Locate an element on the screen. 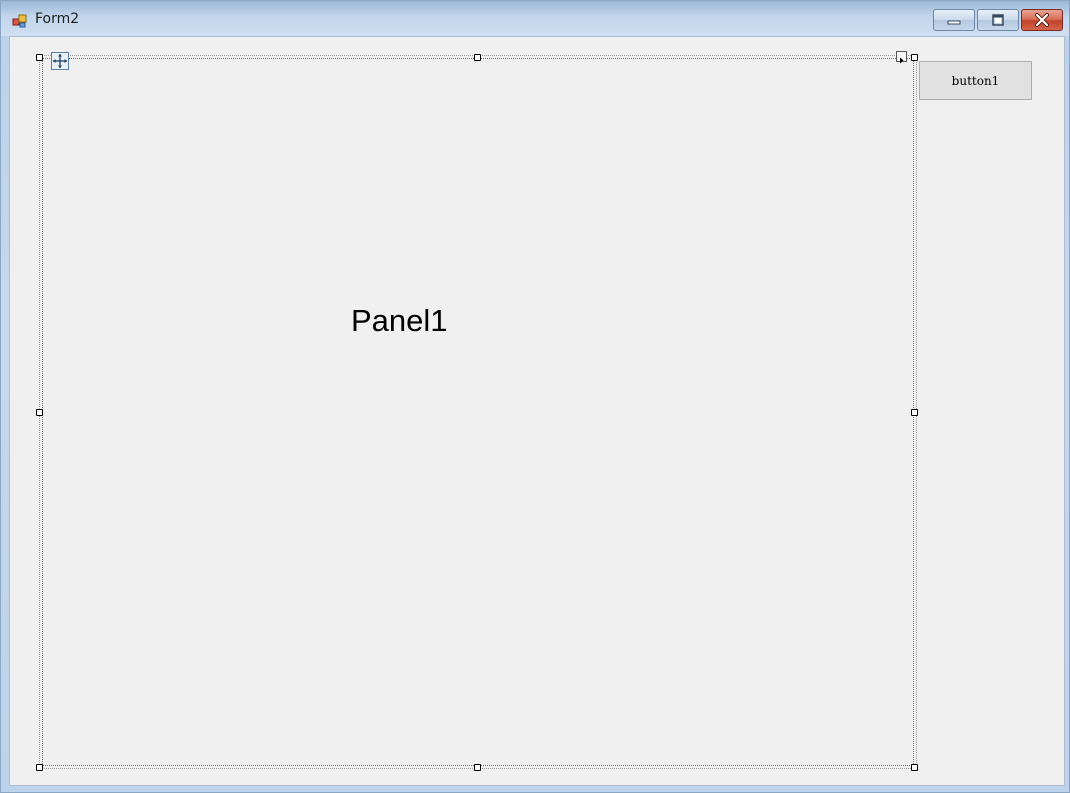 The height and width of the screenshot is (793, 1070). title-bar: Form2 is located at coordinates (535, 18).